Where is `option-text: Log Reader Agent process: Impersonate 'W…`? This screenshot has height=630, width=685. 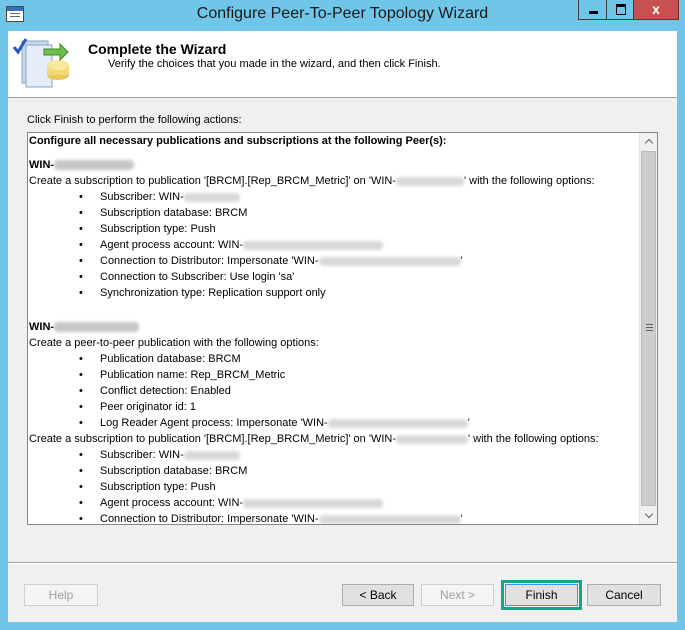
option-text: Log Reader Agent process: Impersonate 'W… is located at coordinates (214, 423).